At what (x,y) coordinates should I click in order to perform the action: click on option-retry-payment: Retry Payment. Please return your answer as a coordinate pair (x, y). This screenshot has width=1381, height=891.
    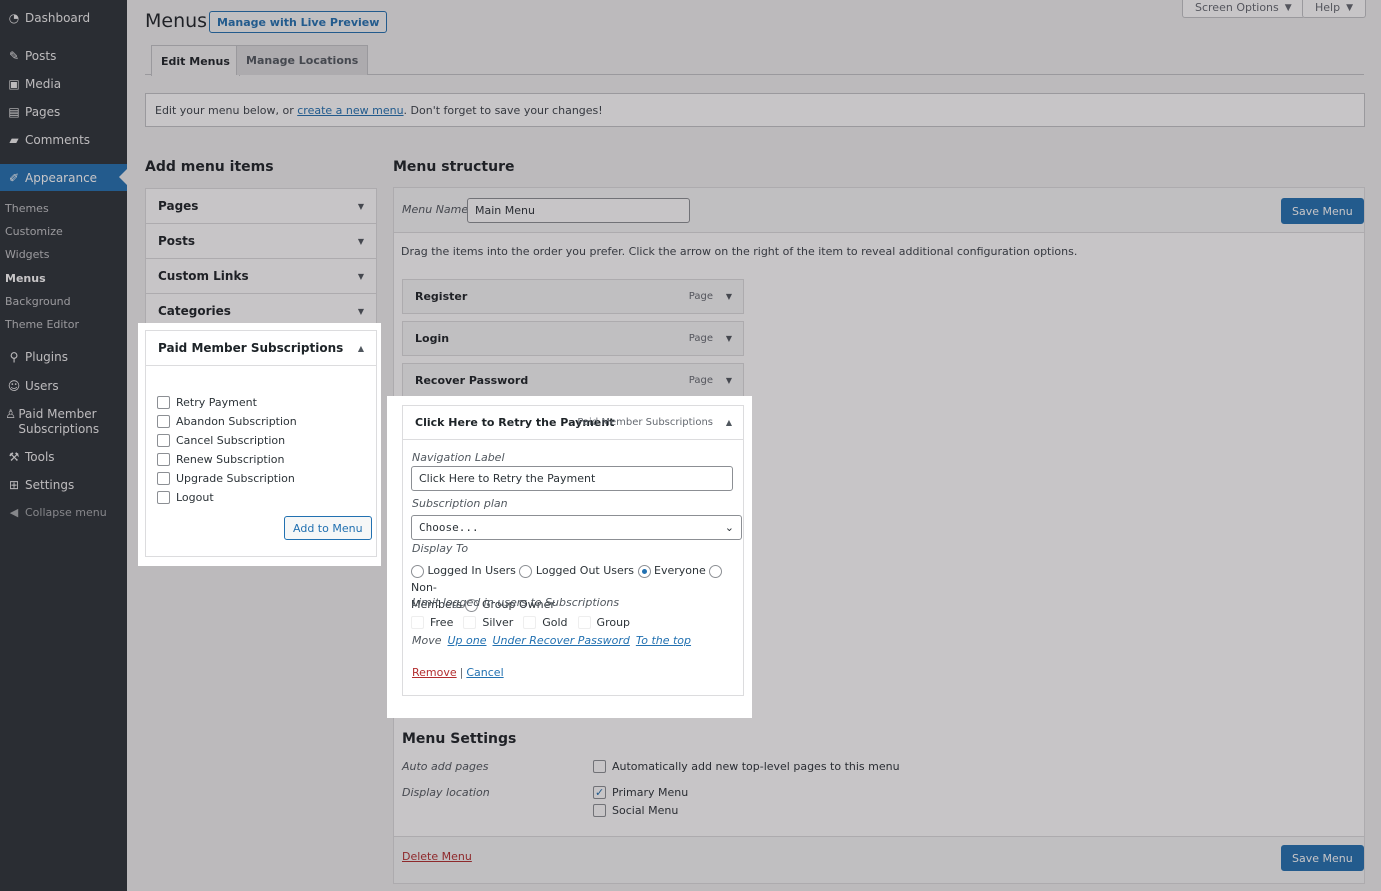
    Looking at the image, I should click on (227, 402).